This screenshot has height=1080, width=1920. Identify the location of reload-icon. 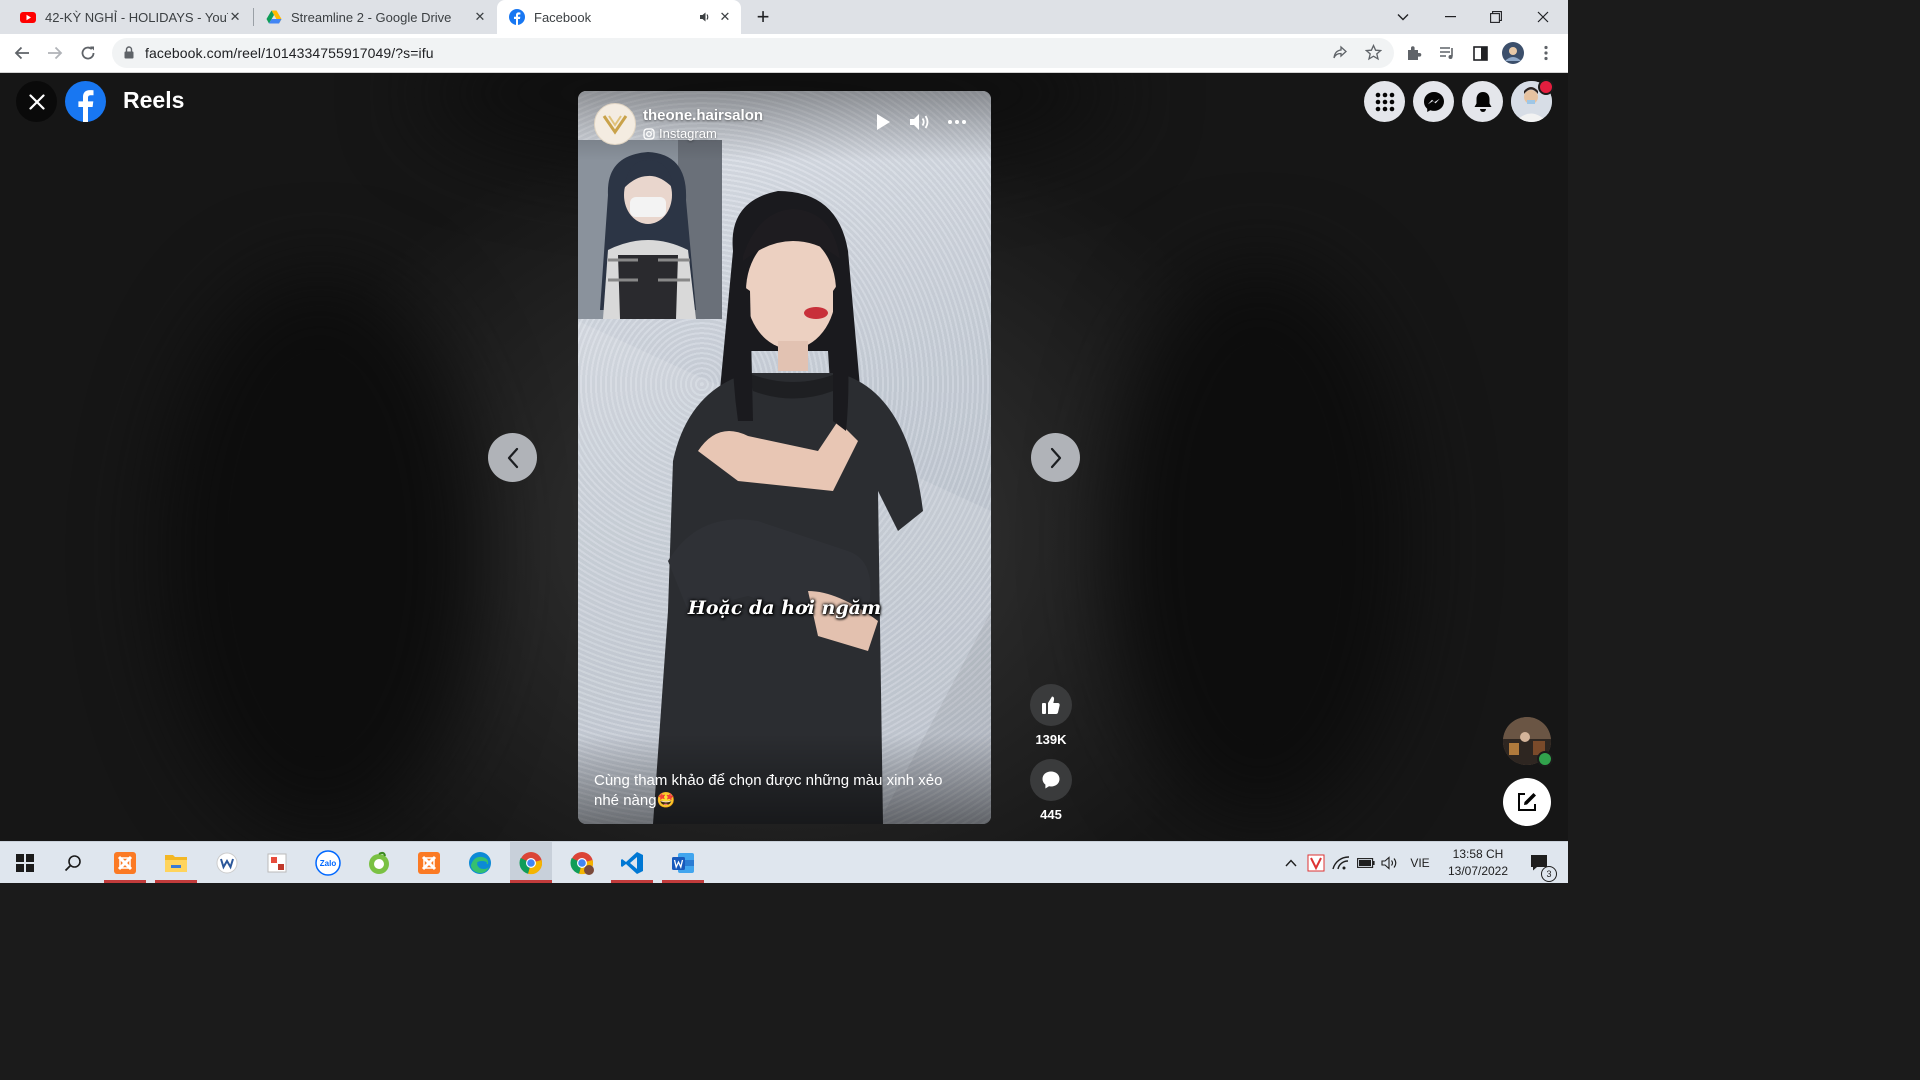
(88, 53).